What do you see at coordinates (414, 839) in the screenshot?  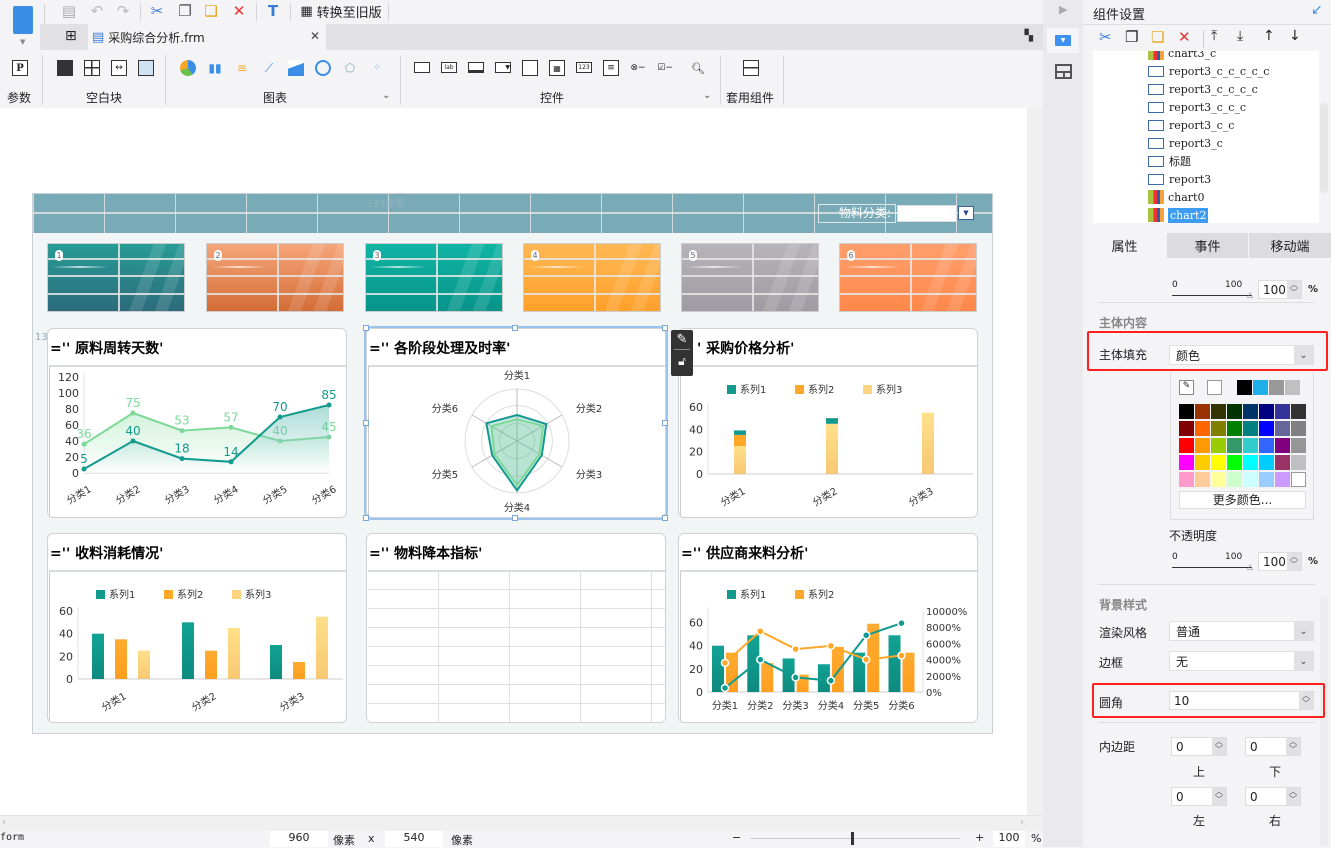 I see `height-input: 540` at bounding box center [414, 839].